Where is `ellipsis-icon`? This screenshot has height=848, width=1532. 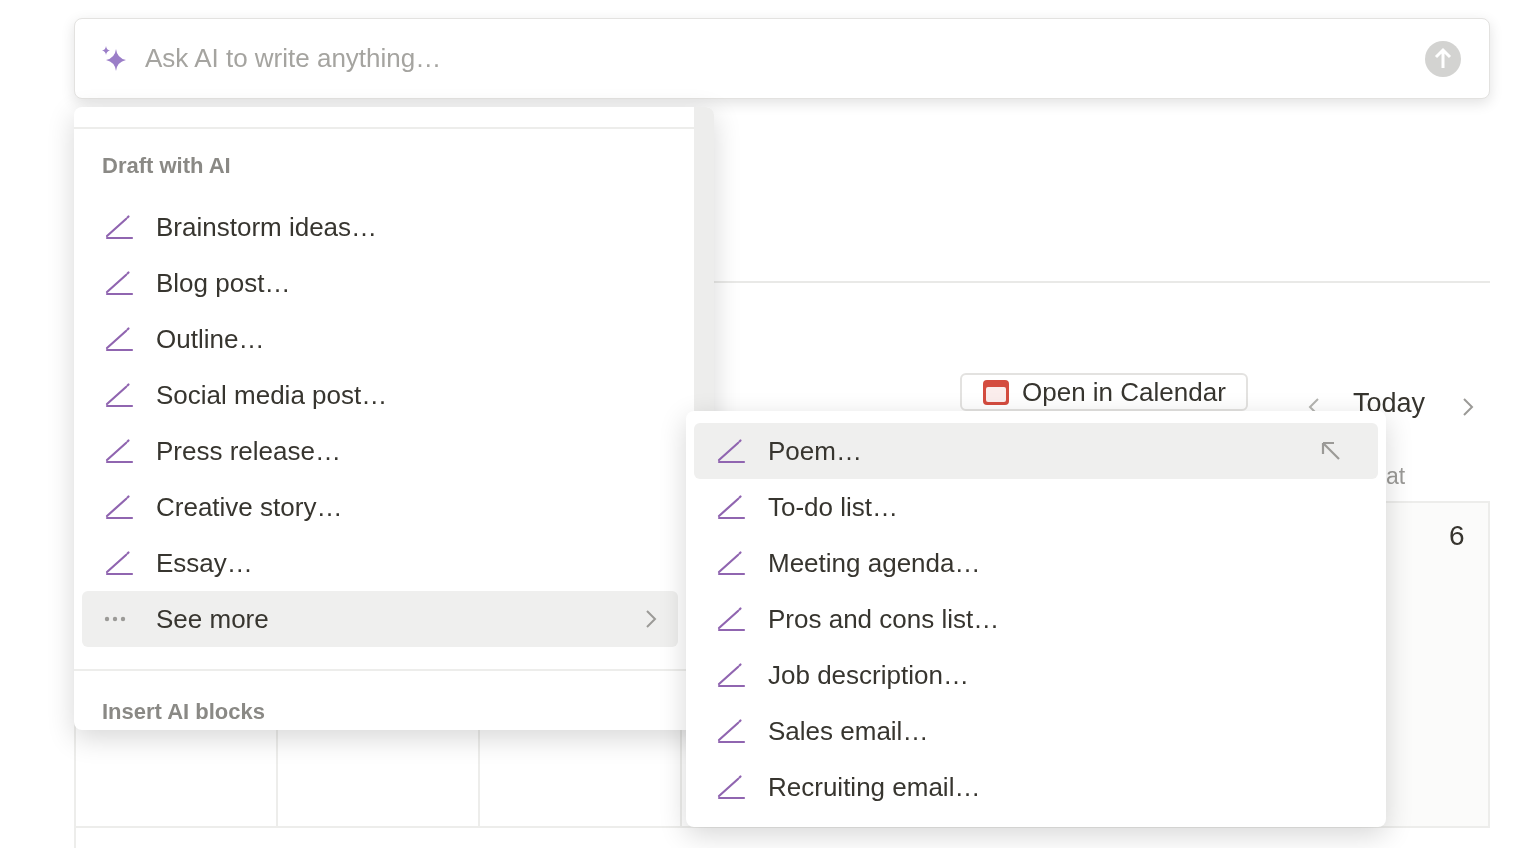
ellipsis-icon is located at coordinates (115, 619).